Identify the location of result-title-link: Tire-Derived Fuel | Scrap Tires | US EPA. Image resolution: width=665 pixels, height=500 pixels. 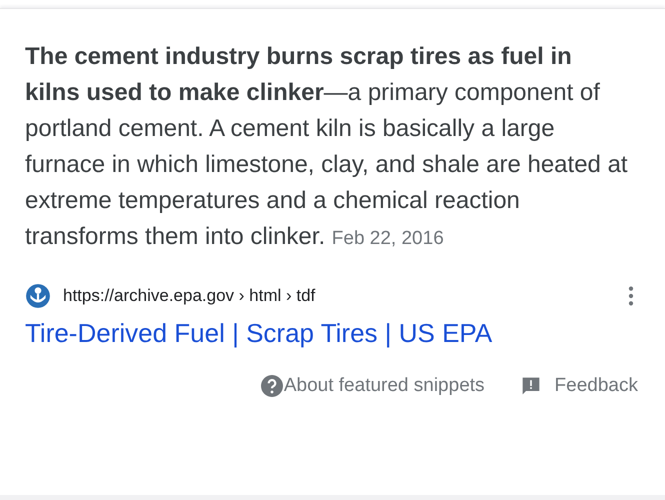
(258, 333).